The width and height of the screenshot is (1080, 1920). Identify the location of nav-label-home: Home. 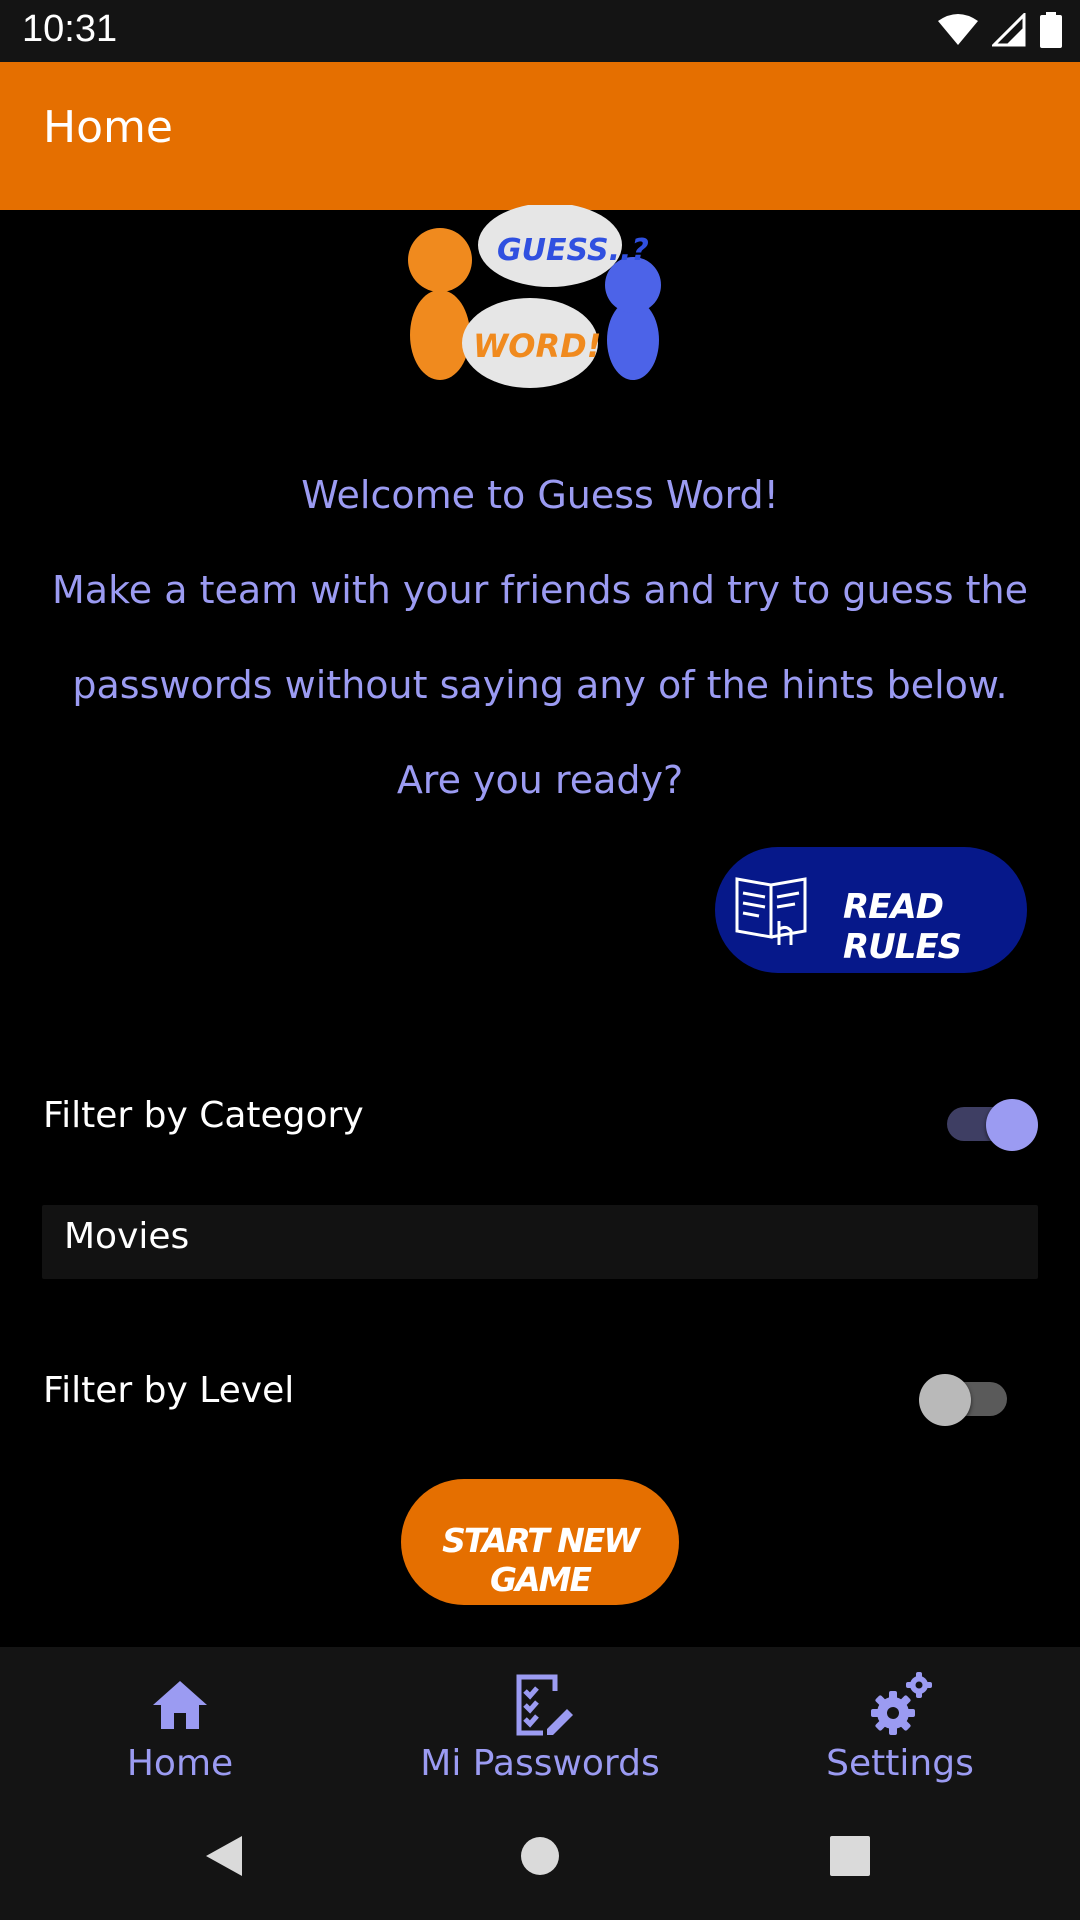
(180, 1763).